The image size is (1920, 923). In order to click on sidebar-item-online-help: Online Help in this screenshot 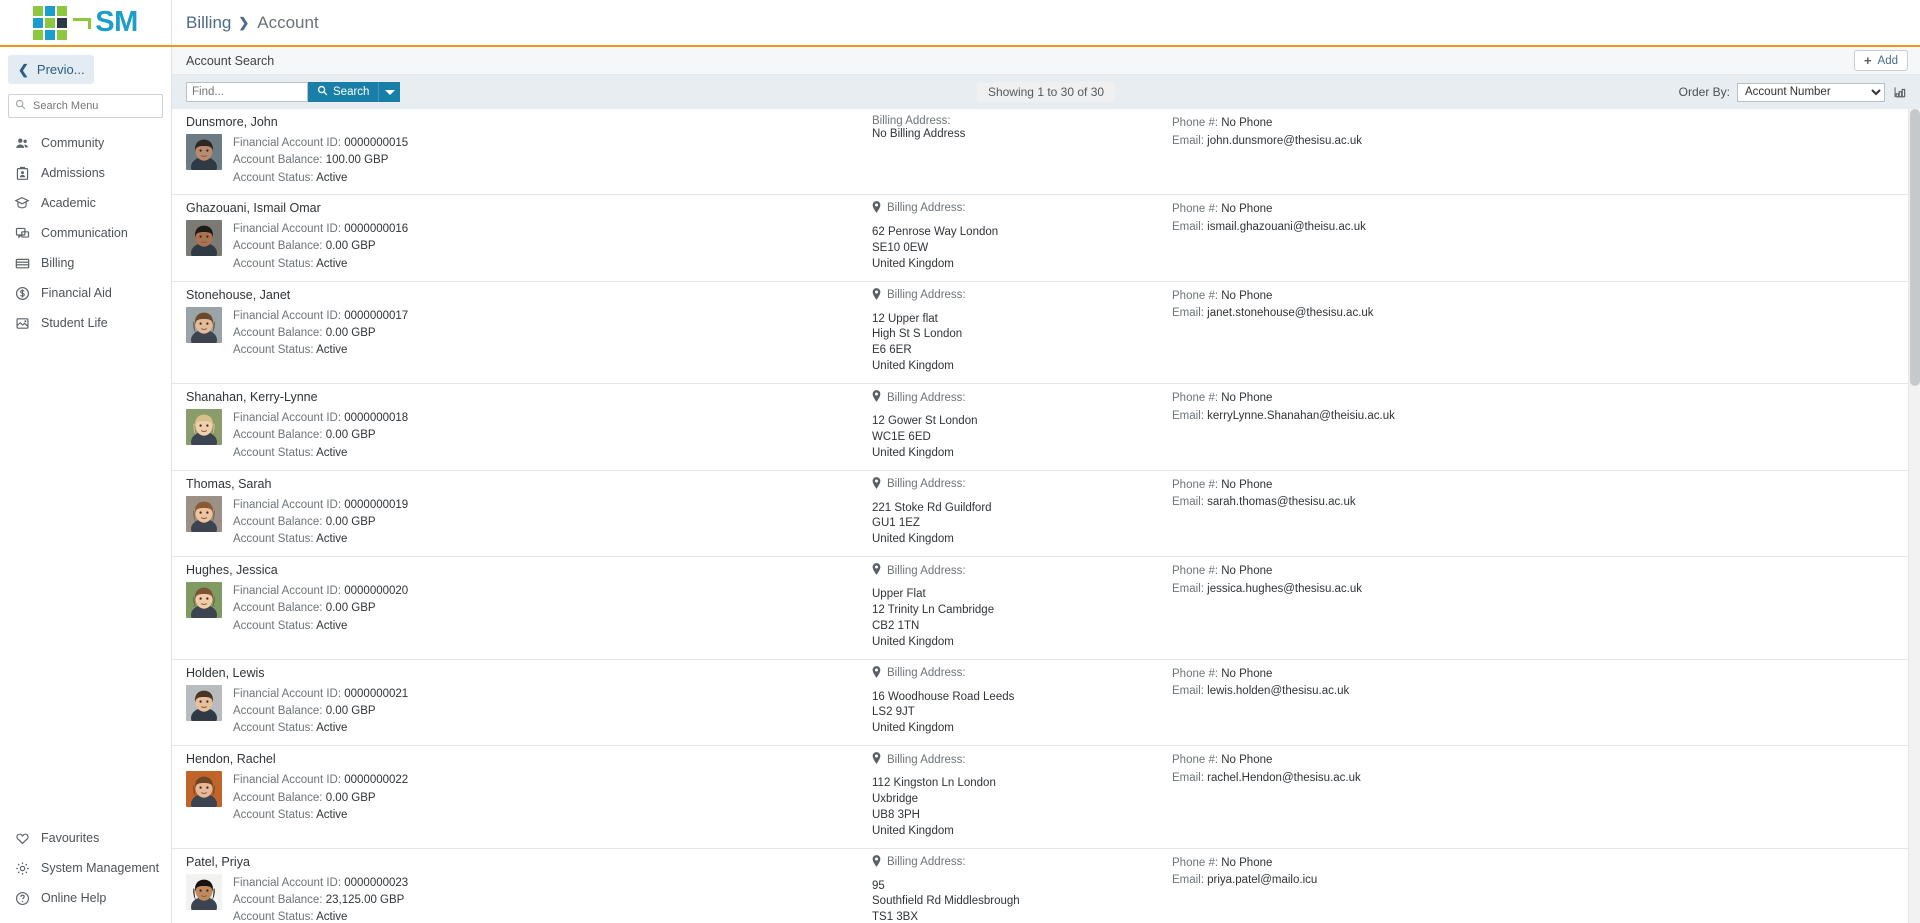, I will do `click(85, 898)`.